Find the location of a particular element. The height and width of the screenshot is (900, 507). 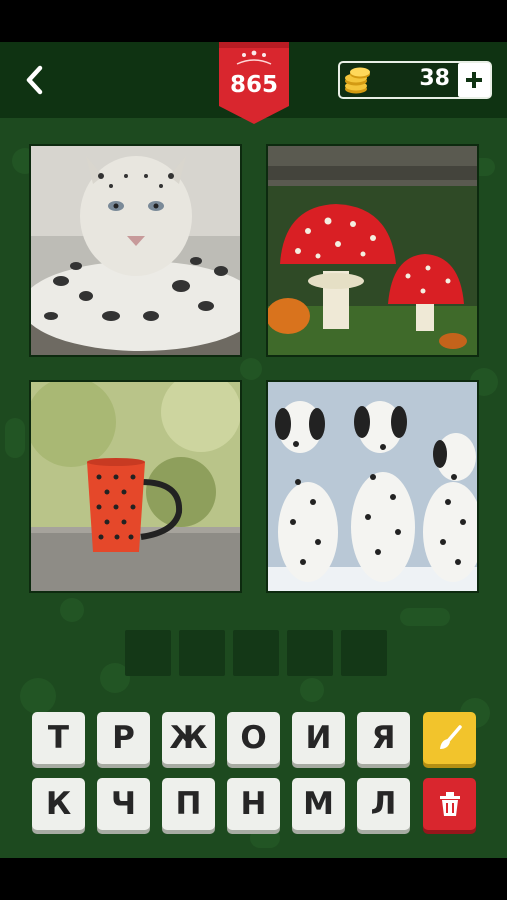

level-badge: 865 is located at coordinates (254, 83).